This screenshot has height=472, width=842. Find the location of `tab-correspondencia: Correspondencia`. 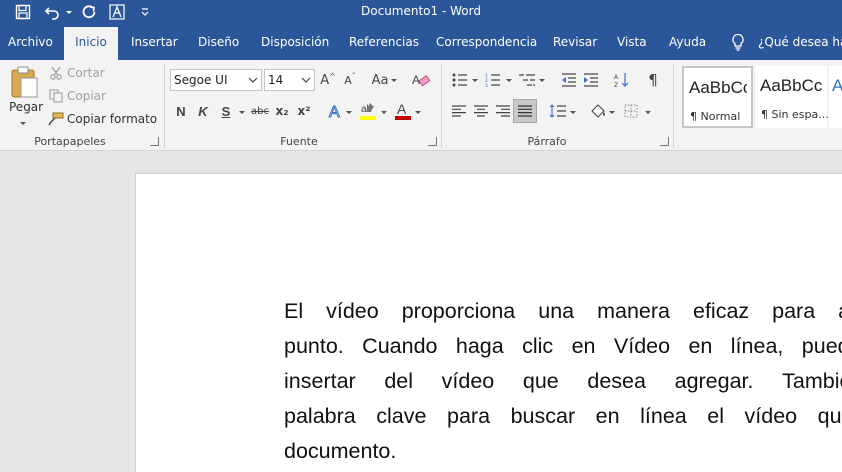

tab-correspondencia: Correspondencia is located at coordinates (486, 42).